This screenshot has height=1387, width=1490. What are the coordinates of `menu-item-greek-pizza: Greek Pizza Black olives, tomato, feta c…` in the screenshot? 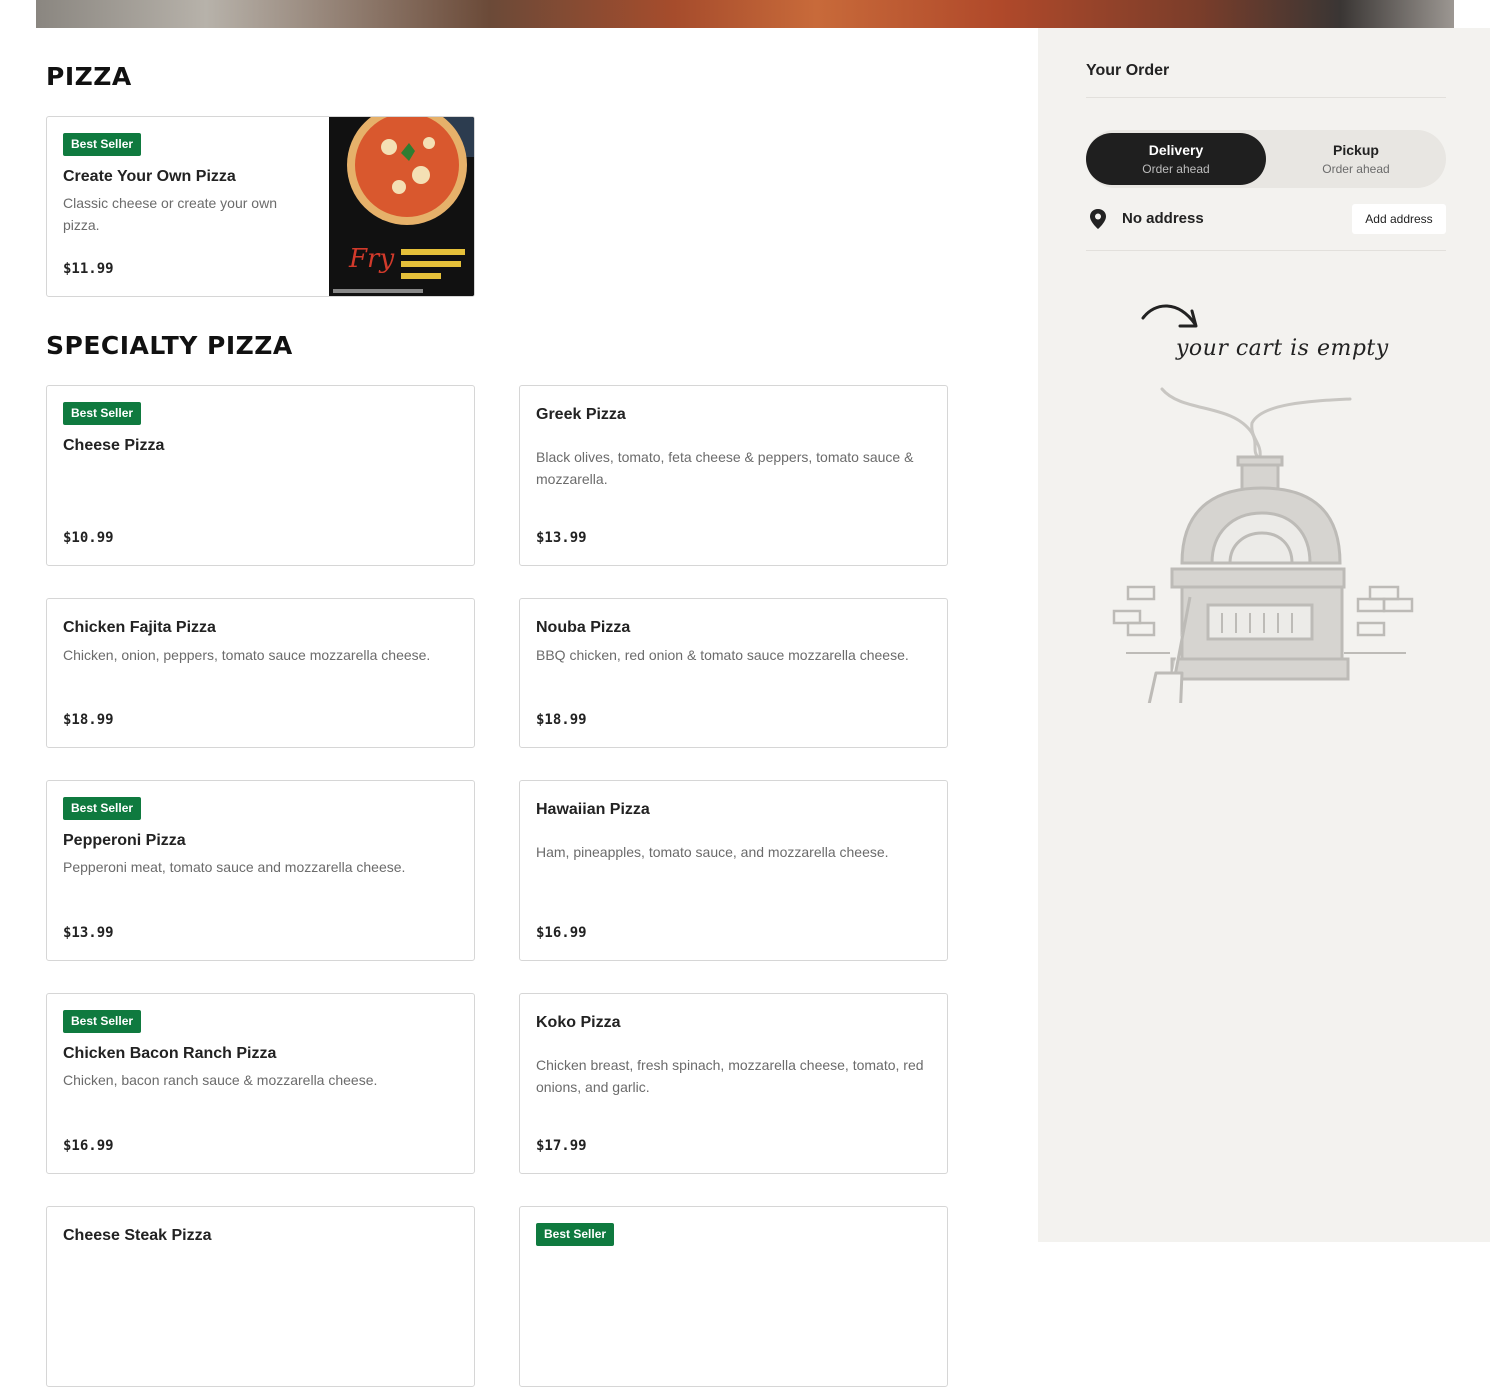 It's located at (733, 475).